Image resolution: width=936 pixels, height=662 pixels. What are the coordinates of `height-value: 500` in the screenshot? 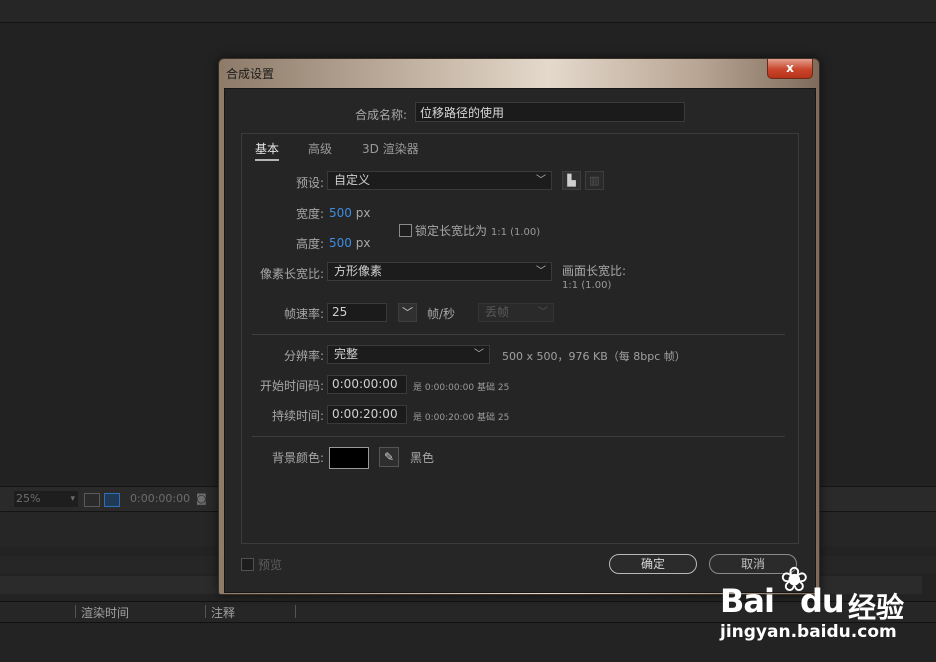 It's located at (340, 243).